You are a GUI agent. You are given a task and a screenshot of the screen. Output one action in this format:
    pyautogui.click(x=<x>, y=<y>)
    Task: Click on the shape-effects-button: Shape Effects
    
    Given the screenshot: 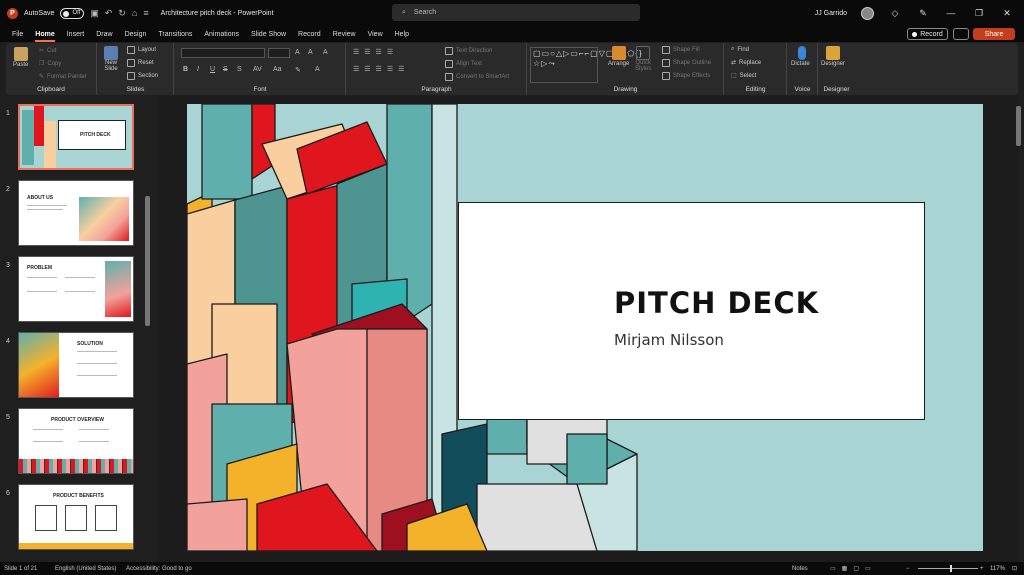 What is the action you would take?
    pyautogui.click(x=686, y=76)
    